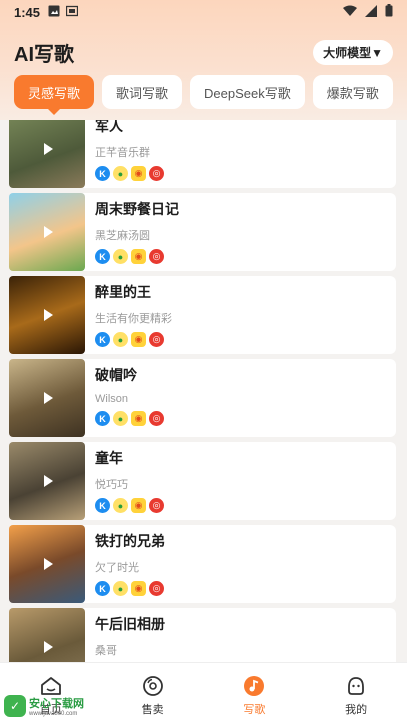 The width and height of the screenshot is (407, 725). Describe the element at coordinates (130, 541) in the screenshot. I see `song-title: 铁打的兄弟` at that location.